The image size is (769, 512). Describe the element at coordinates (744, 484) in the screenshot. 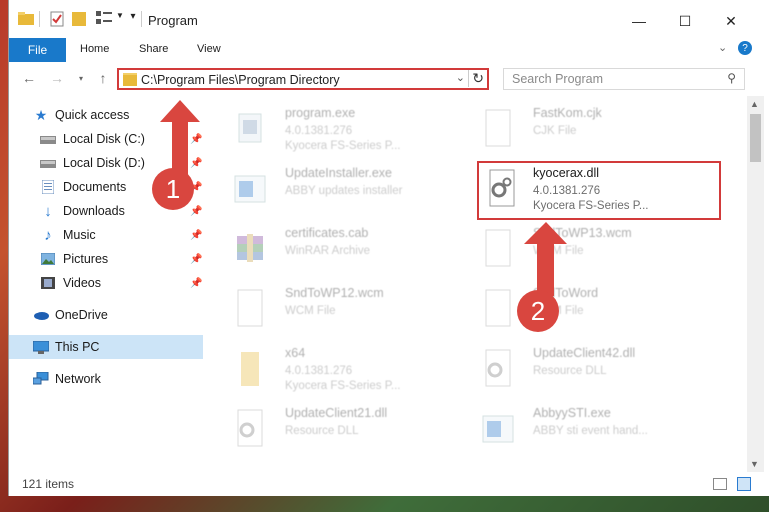

I see `tiles-view-icon` at that location.